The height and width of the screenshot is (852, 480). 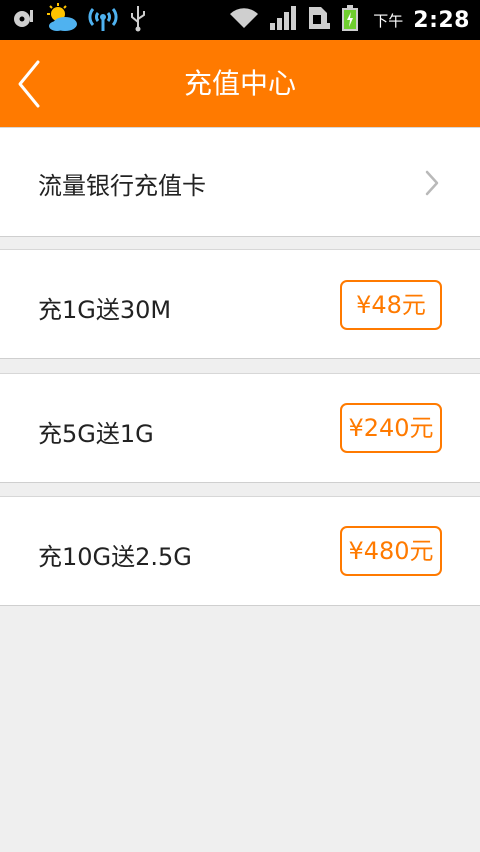 What do you see at coordinates (319, 20) in the screenshot?
I see `sim-icon` at bounding box center [319, 20].